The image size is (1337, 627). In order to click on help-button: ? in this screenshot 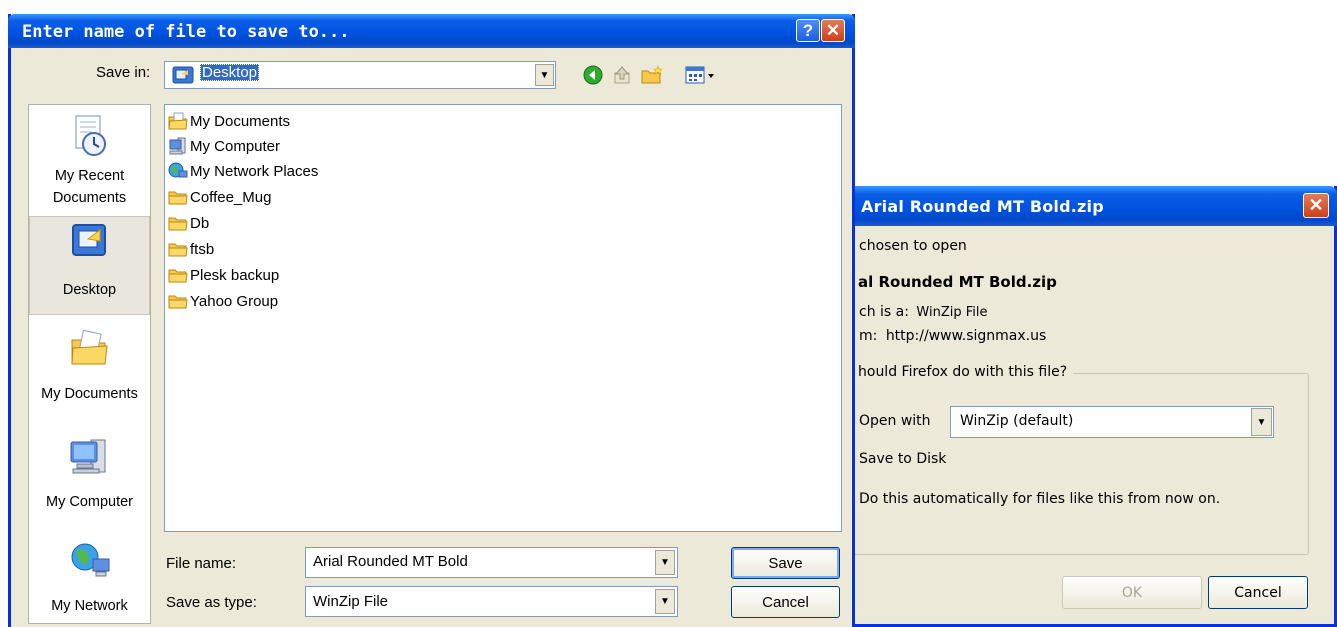, I will do `click(808, 30)`.